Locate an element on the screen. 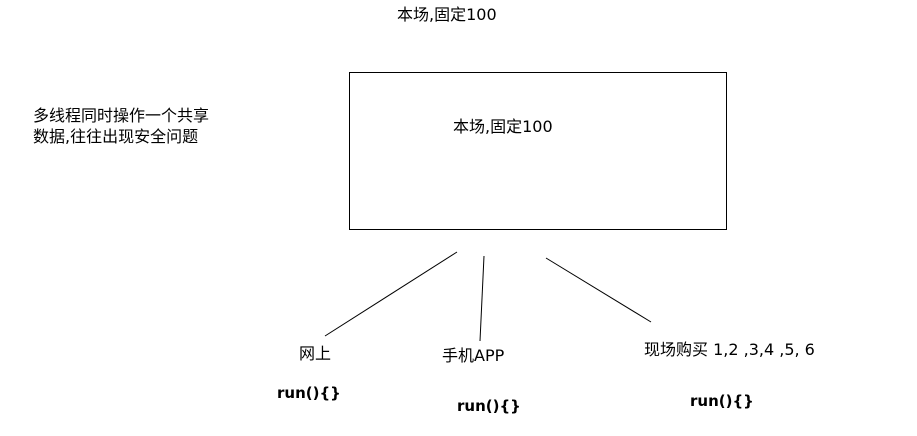  channel-label-app: 手机APP is located at coordinates (473, 355).